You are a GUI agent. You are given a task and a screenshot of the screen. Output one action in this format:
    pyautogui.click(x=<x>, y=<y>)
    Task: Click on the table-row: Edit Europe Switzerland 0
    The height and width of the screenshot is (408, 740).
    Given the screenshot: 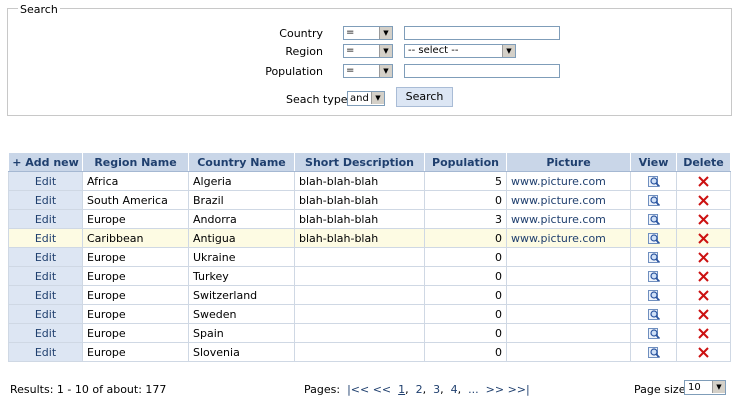 What is the action you would take?
    pyautogui.click(x=369, y=295)
    